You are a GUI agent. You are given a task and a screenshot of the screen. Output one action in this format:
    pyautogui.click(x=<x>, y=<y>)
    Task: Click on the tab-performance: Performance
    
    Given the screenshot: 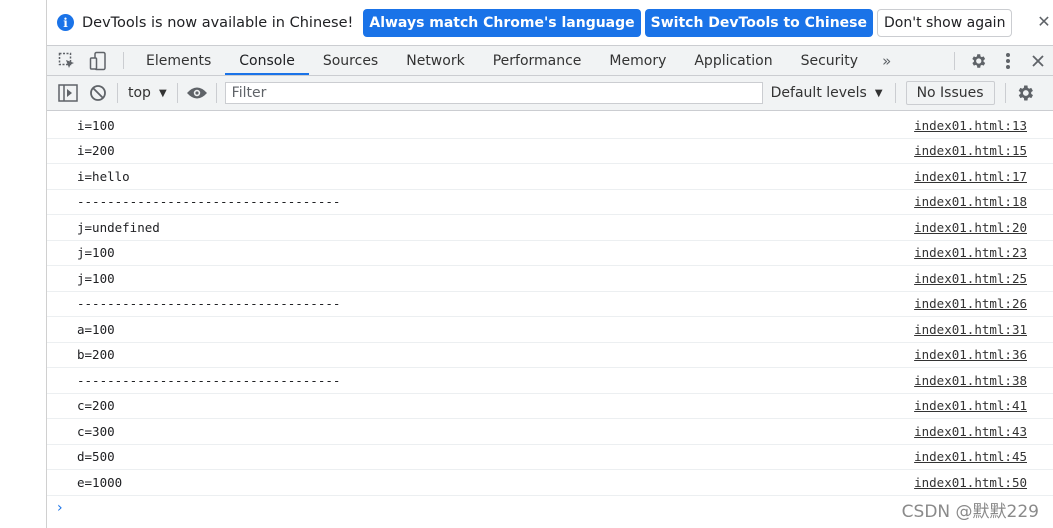 What is the action you would take?
    pyautogui.click(x=537, y=60)
    